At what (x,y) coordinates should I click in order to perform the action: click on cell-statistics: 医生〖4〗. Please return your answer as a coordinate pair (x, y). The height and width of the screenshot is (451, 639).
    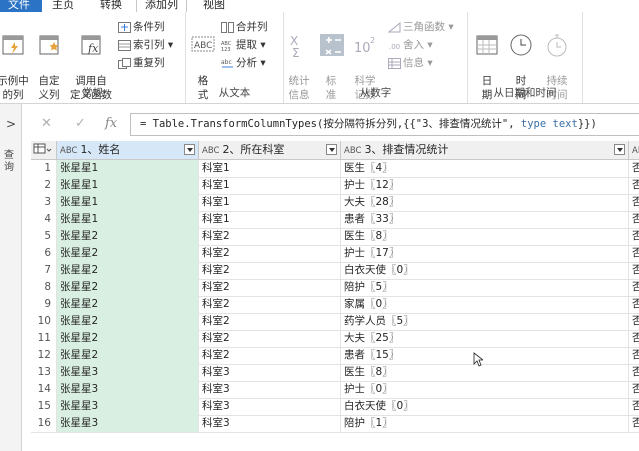
    Looking at the image, I should click on (485, 168).